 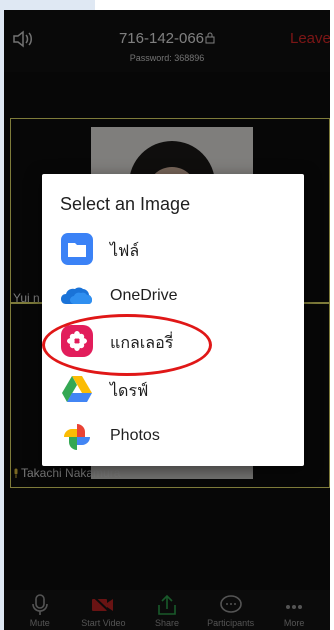 I want to click on google-photos-icon, so click(x=77, y=437).